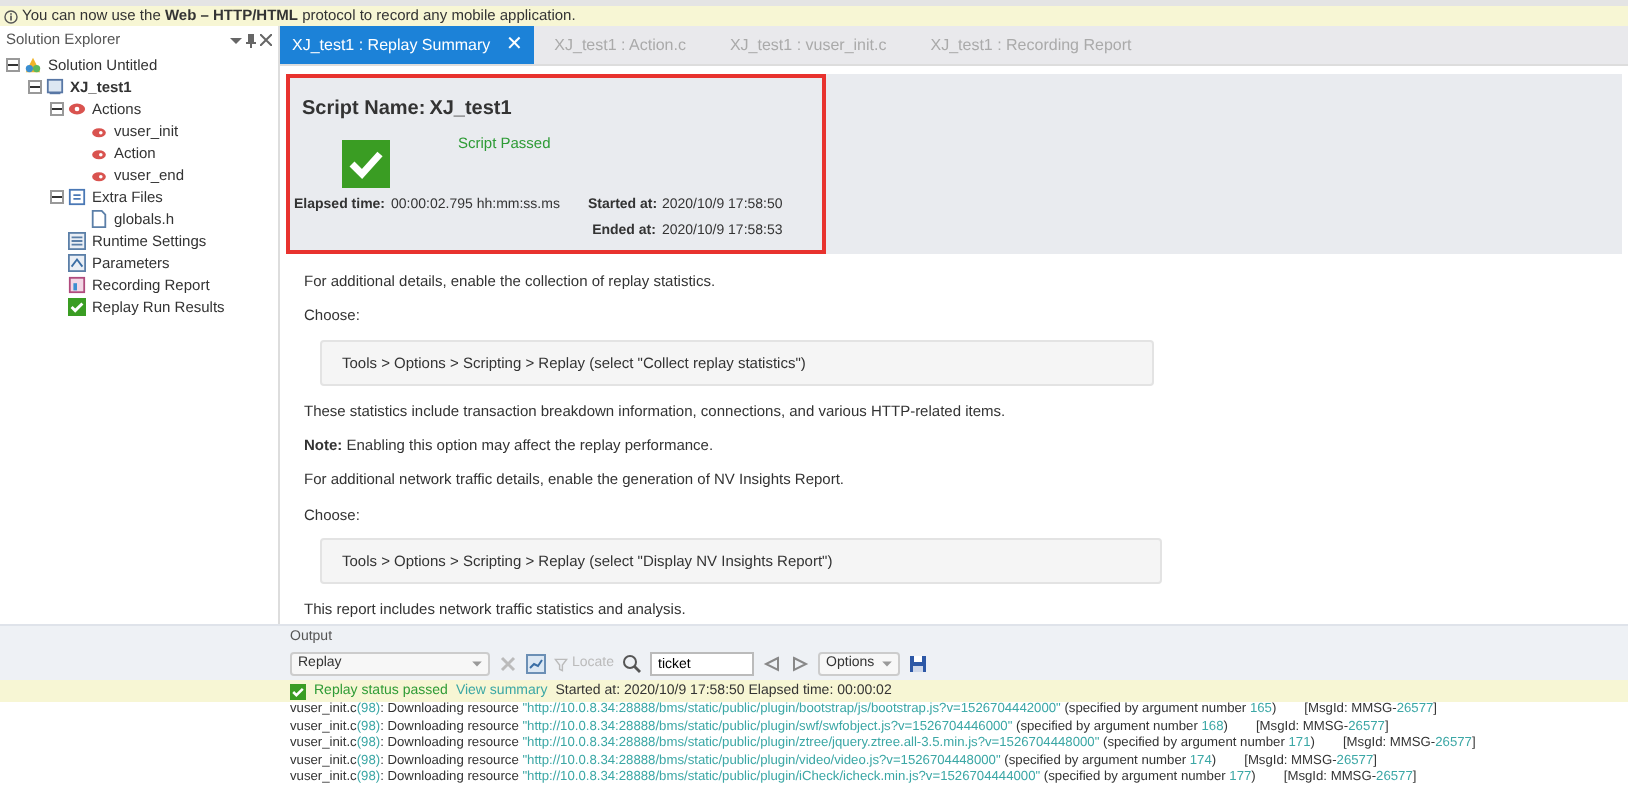  What do you see at coordinates (536, 664) in the screenshot?
I see `chart-icon` at bounding box center [536, 664].